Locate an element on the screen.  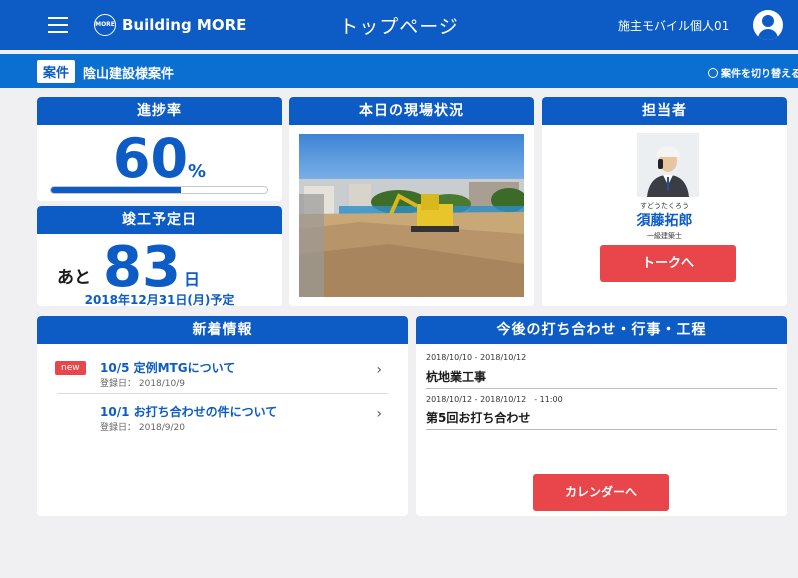
switch-project-link: 案件を切り替える is located at coordinates (753, 72).